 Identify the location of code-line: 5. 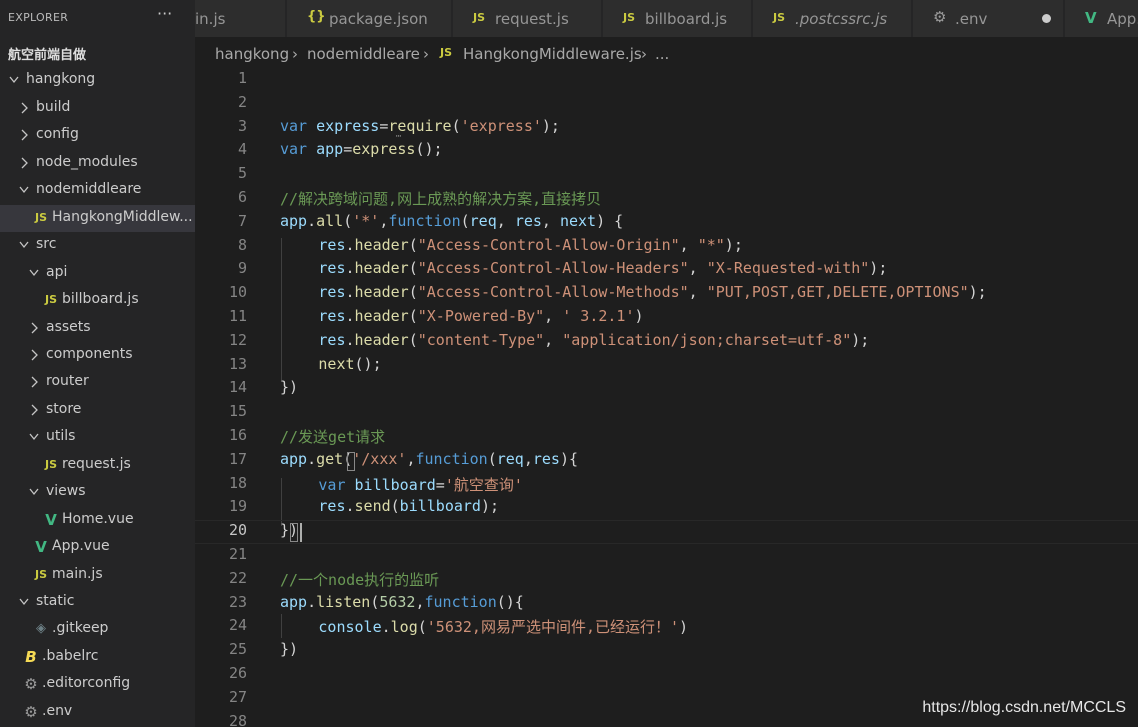
(666, 175).